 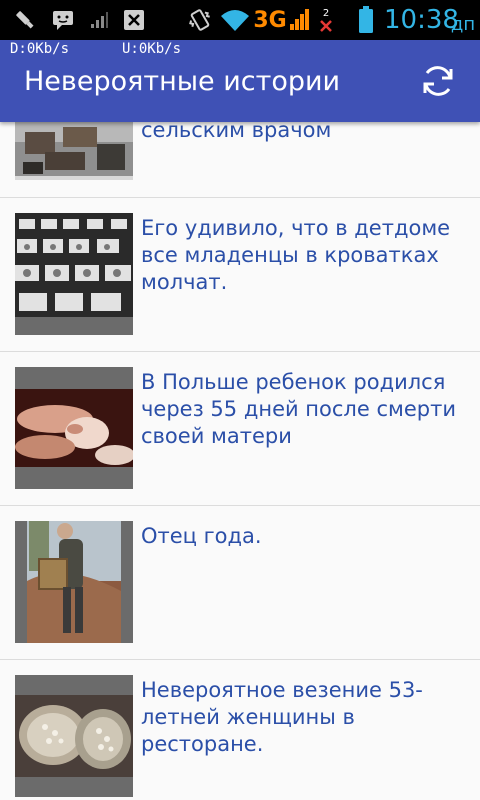 I want to click on refresh-button, so click(x=438, y=81).